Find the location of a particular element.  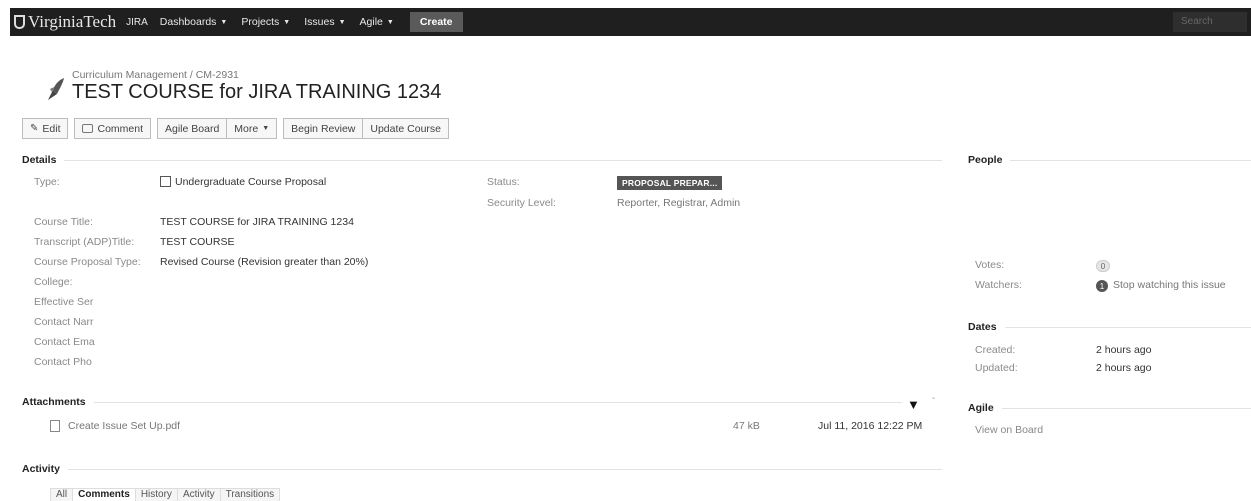

dates-heading-label: Dates is located at coordinates (982, 327).